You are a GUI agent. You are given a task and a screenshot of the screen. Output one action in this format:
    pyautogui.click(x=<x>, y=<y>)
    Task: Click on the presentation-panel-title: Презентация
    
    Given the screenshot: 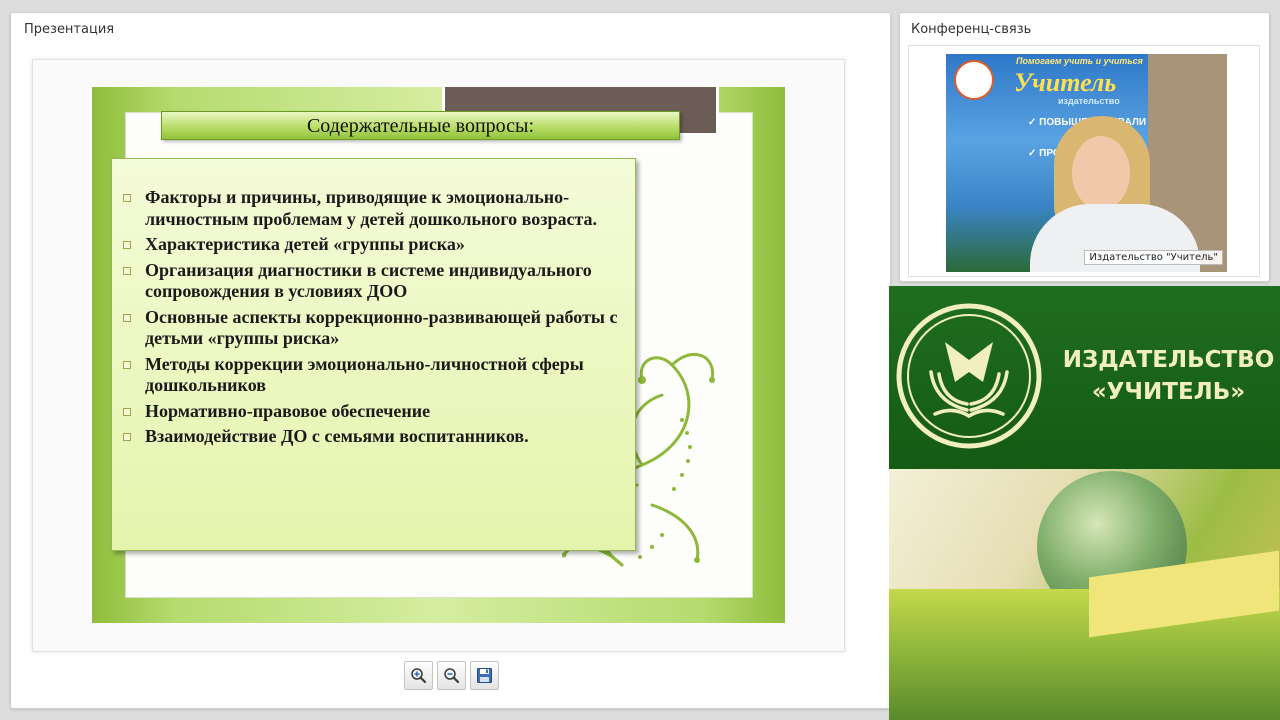 What is the action you would take?
    pyautogui.click(x=69, y=29)
    